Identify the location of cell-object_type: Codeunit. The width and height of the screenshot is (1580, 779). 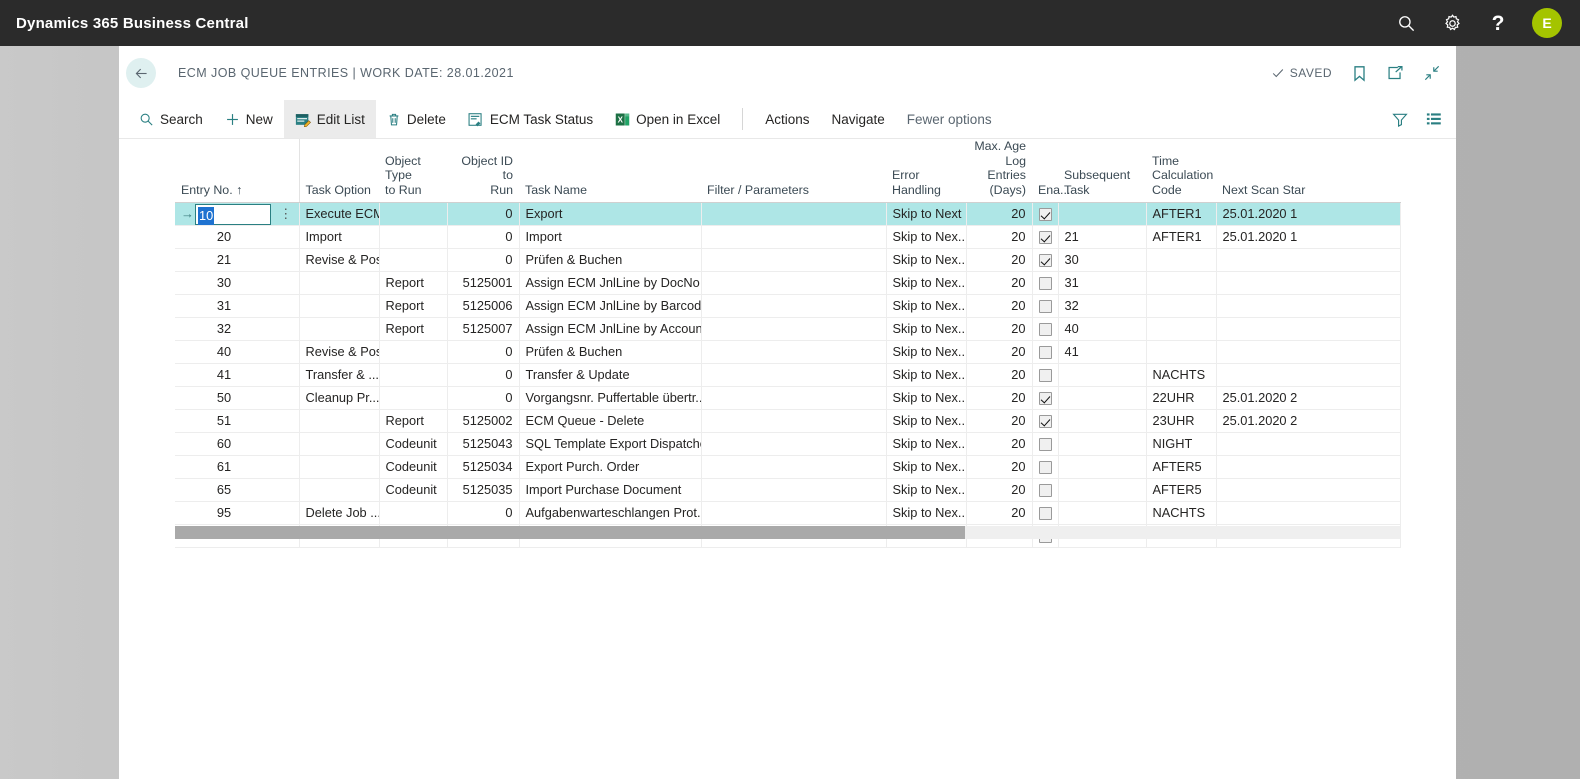
(413, 490).